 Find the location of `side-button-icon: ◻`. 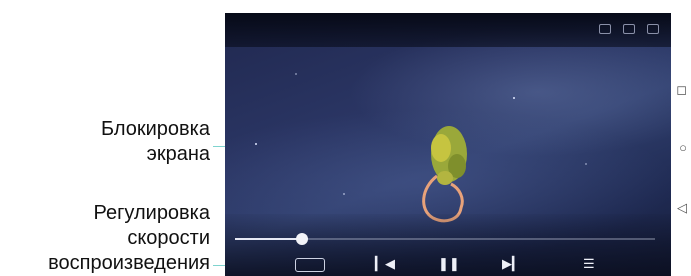

side-button-icon: ◻ is located at coordinates (681, 89).